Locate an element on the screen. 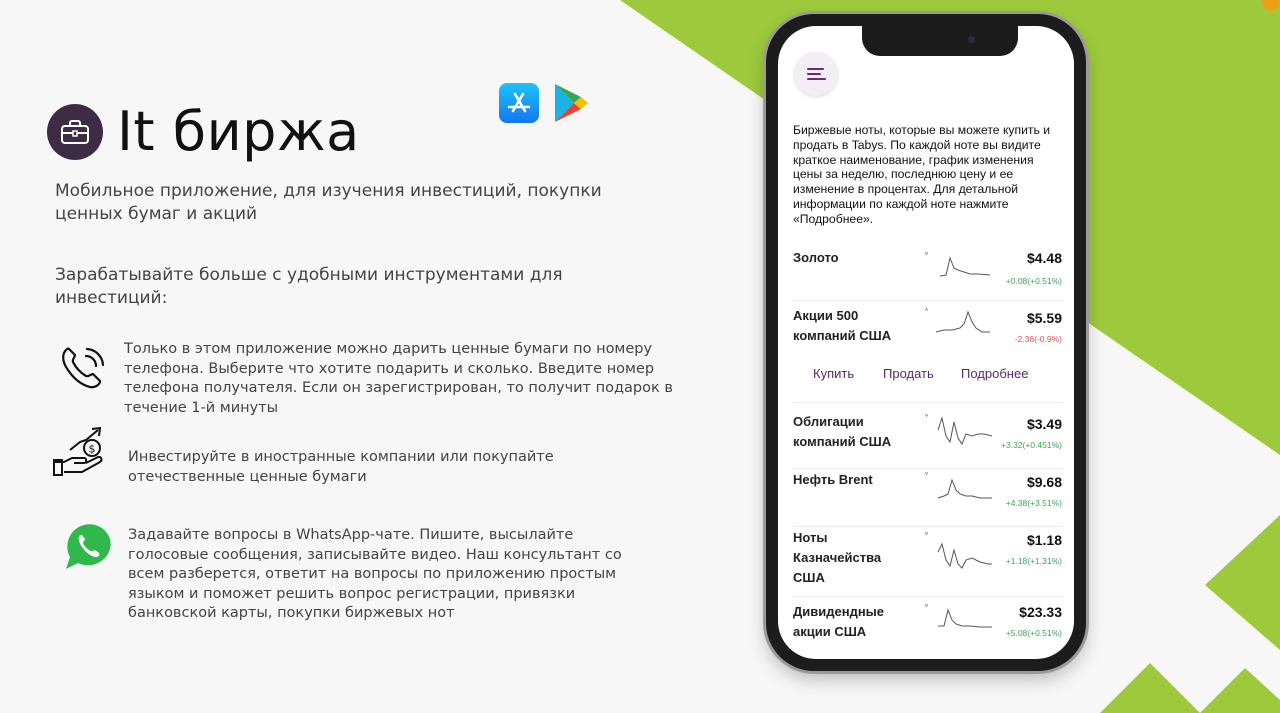 Image resolution: width=1280 pixels, height=713 pixels. note-change: +4.38(+3.51%) is located at coordinates (1033, 503).